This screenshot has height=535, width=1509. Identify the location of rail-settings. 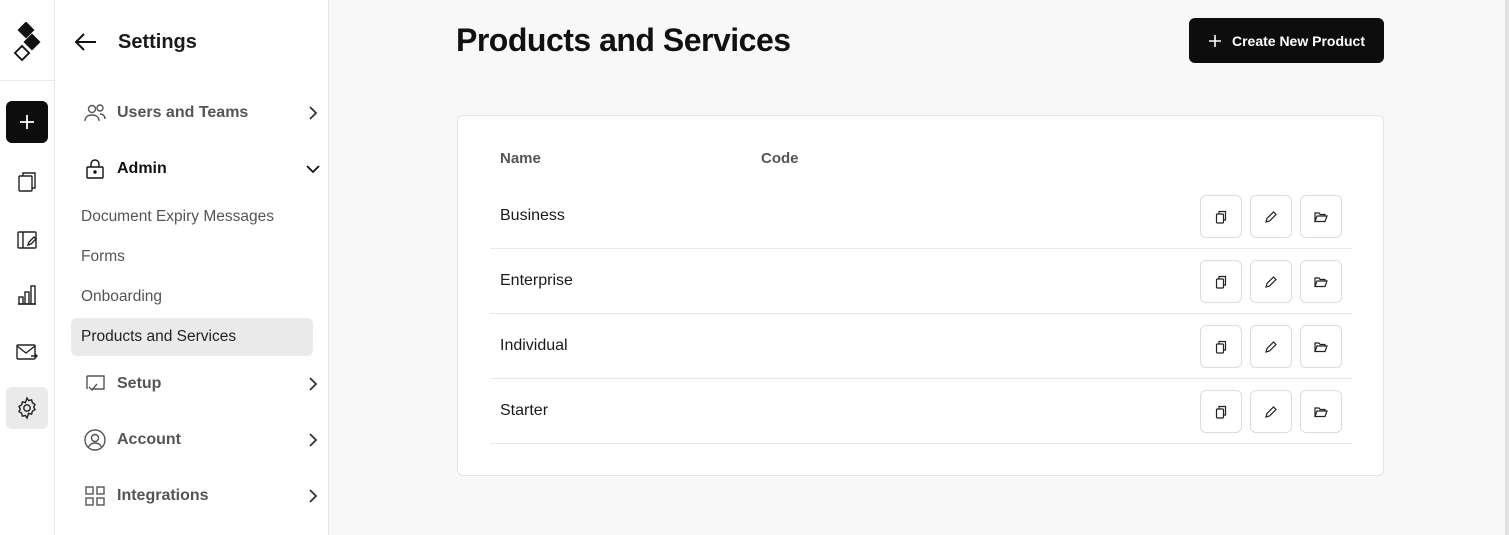
(27, 408).